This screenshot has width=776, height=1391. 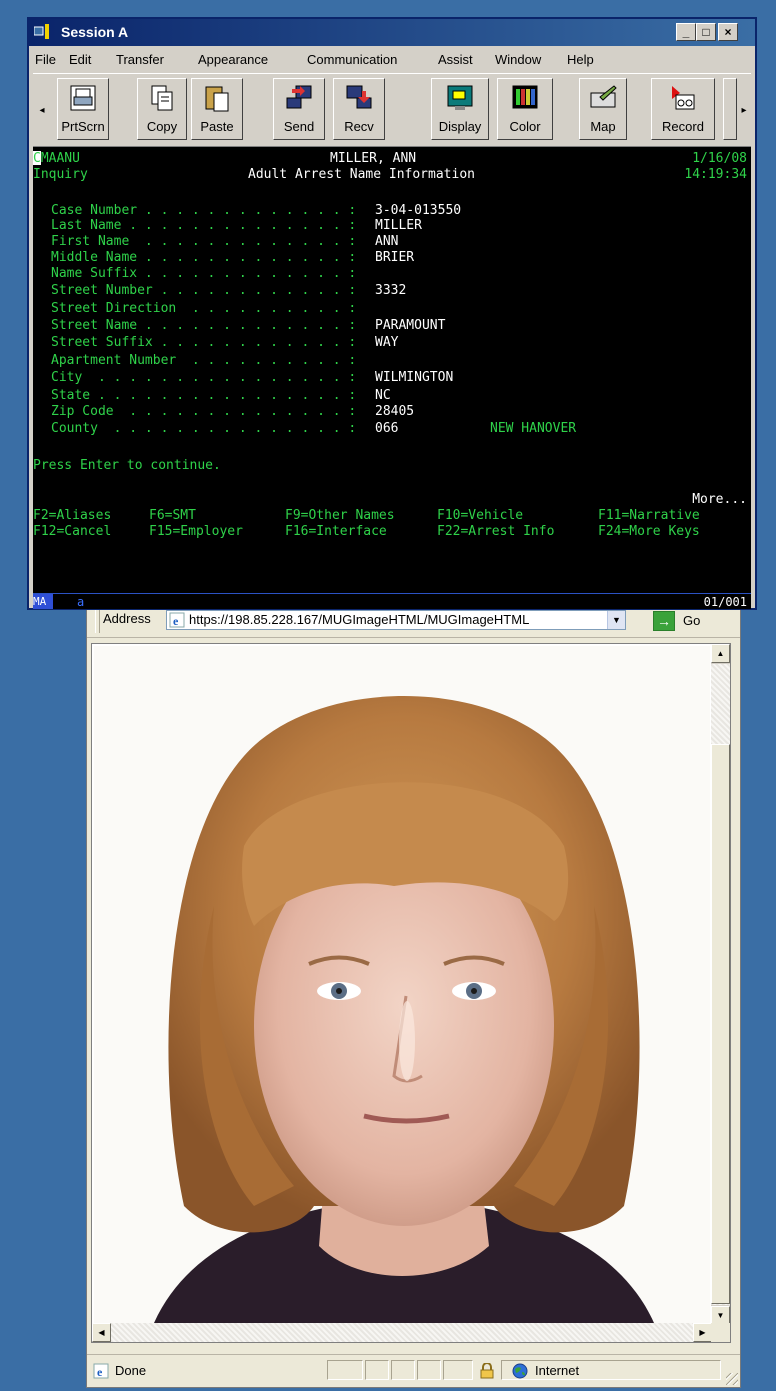 I want to click on toolbar-scroll-right-icon: ▸, so click(x=744, y=111).